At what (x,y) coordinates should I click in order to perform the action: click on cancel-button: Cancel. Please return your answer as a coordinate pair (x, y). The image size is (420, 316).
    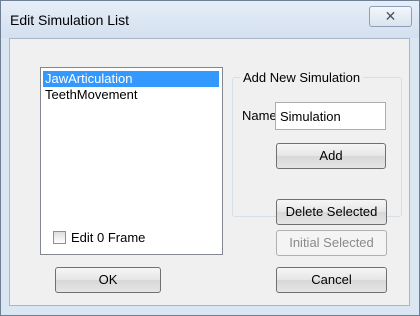
    Looking at the image, I should click on (331, 280).